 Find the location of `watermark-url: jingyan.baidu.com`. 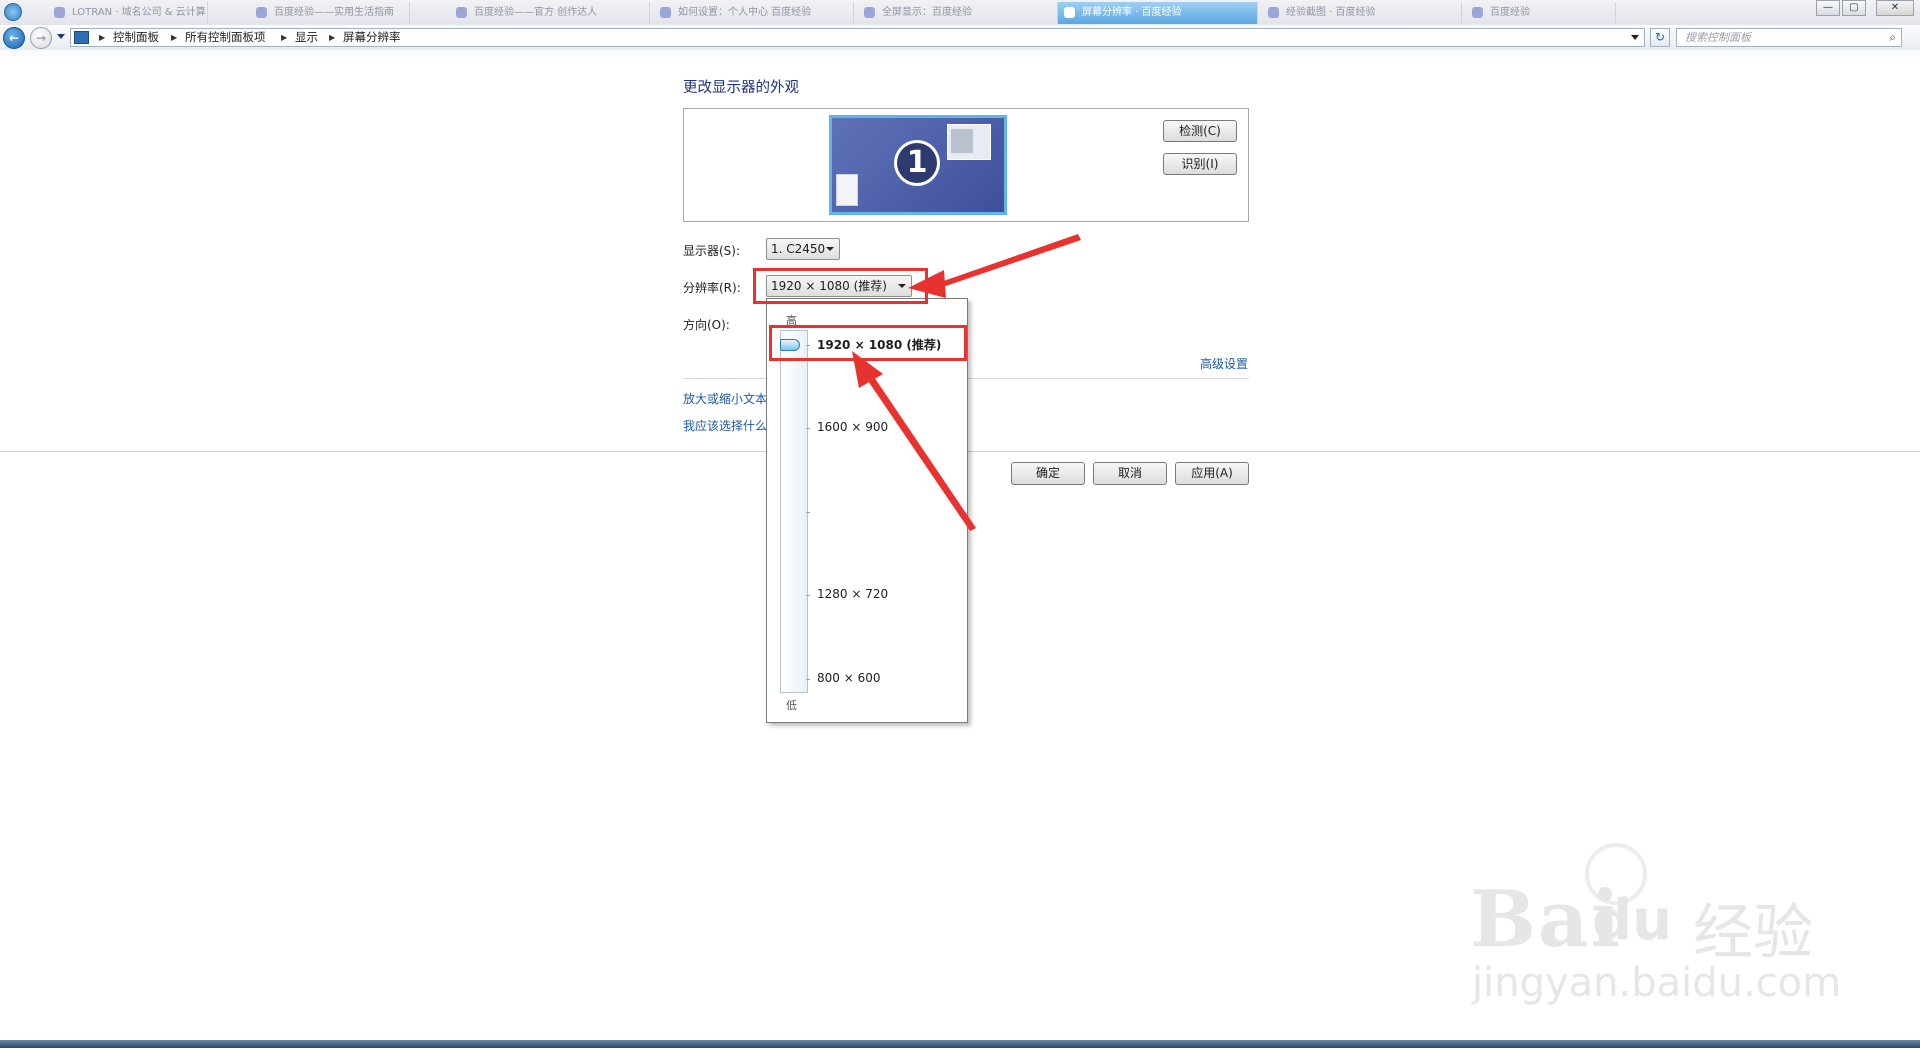

watermark-url: jingyan.baidu.com is located at coordinates (1657, 983).